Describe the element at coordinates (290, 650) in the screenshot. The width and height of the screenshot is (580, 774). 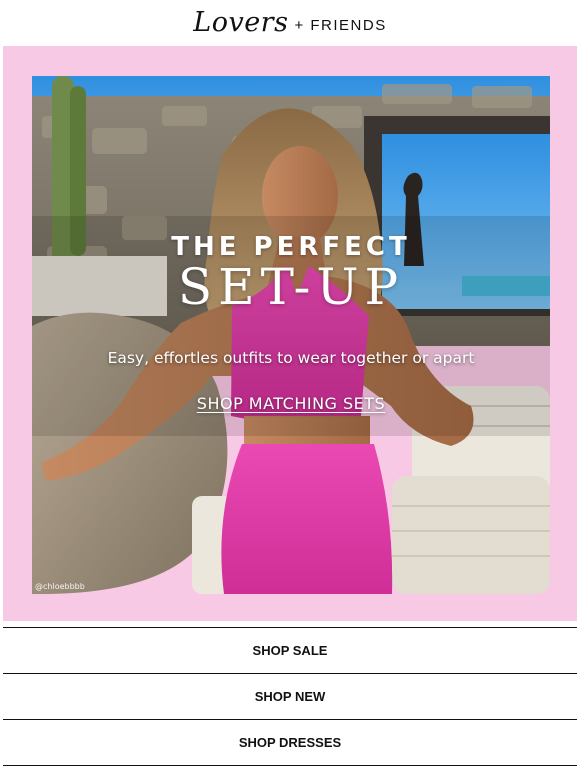
I see `shop-sale-link: SHOP SALE` at that location.